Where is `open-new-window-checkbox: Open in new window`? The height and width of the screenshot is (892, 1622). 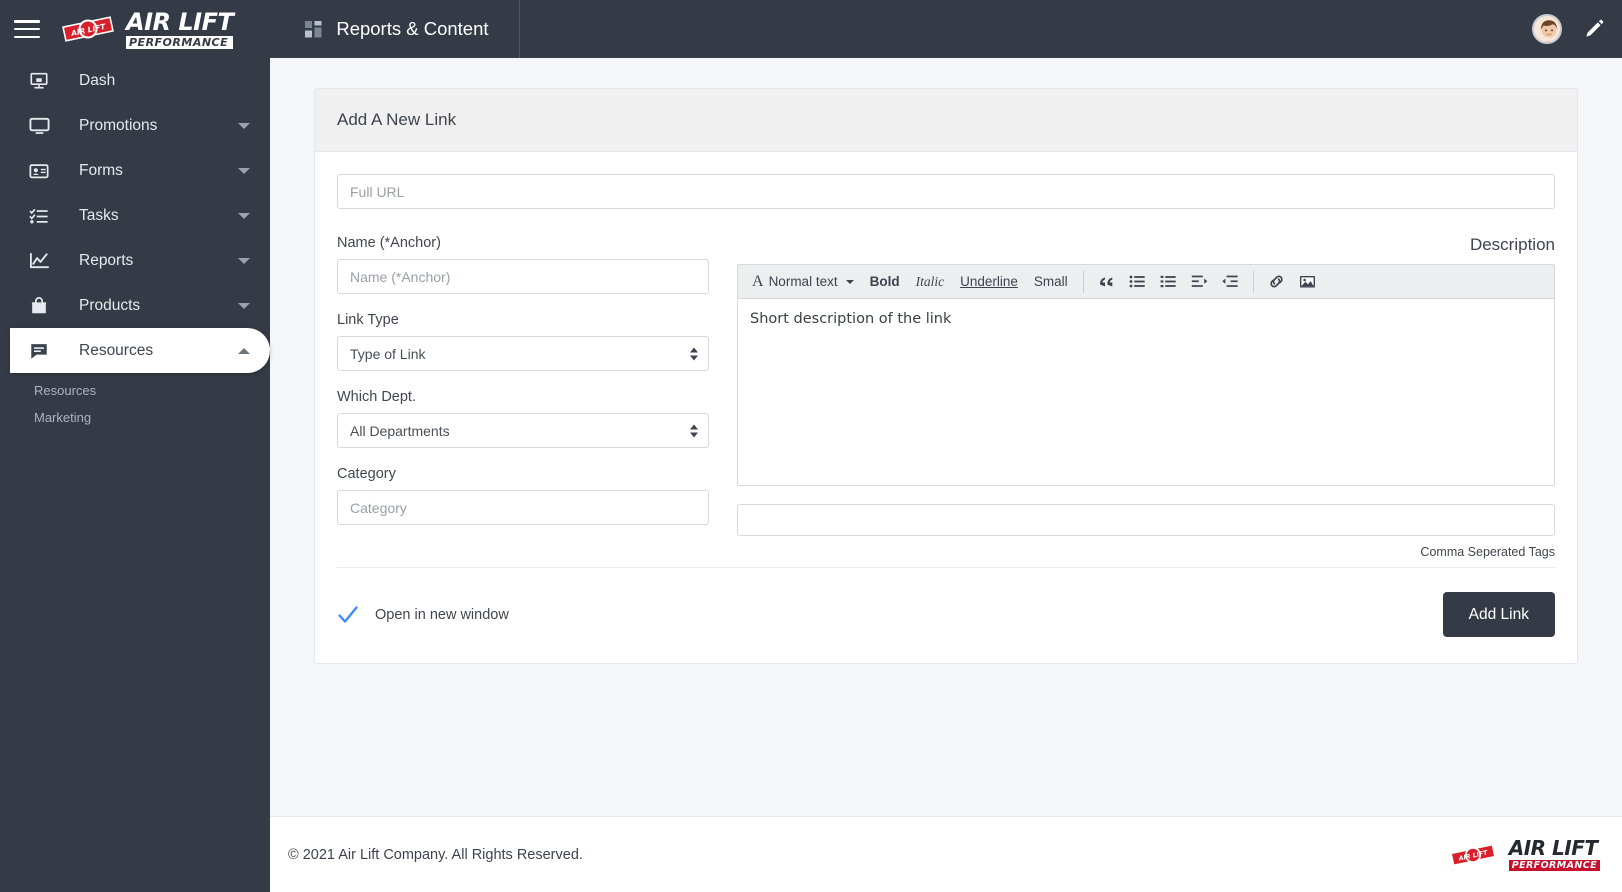 open-new-window-checkbox: Open in new window is located at coordinates (423, 615).